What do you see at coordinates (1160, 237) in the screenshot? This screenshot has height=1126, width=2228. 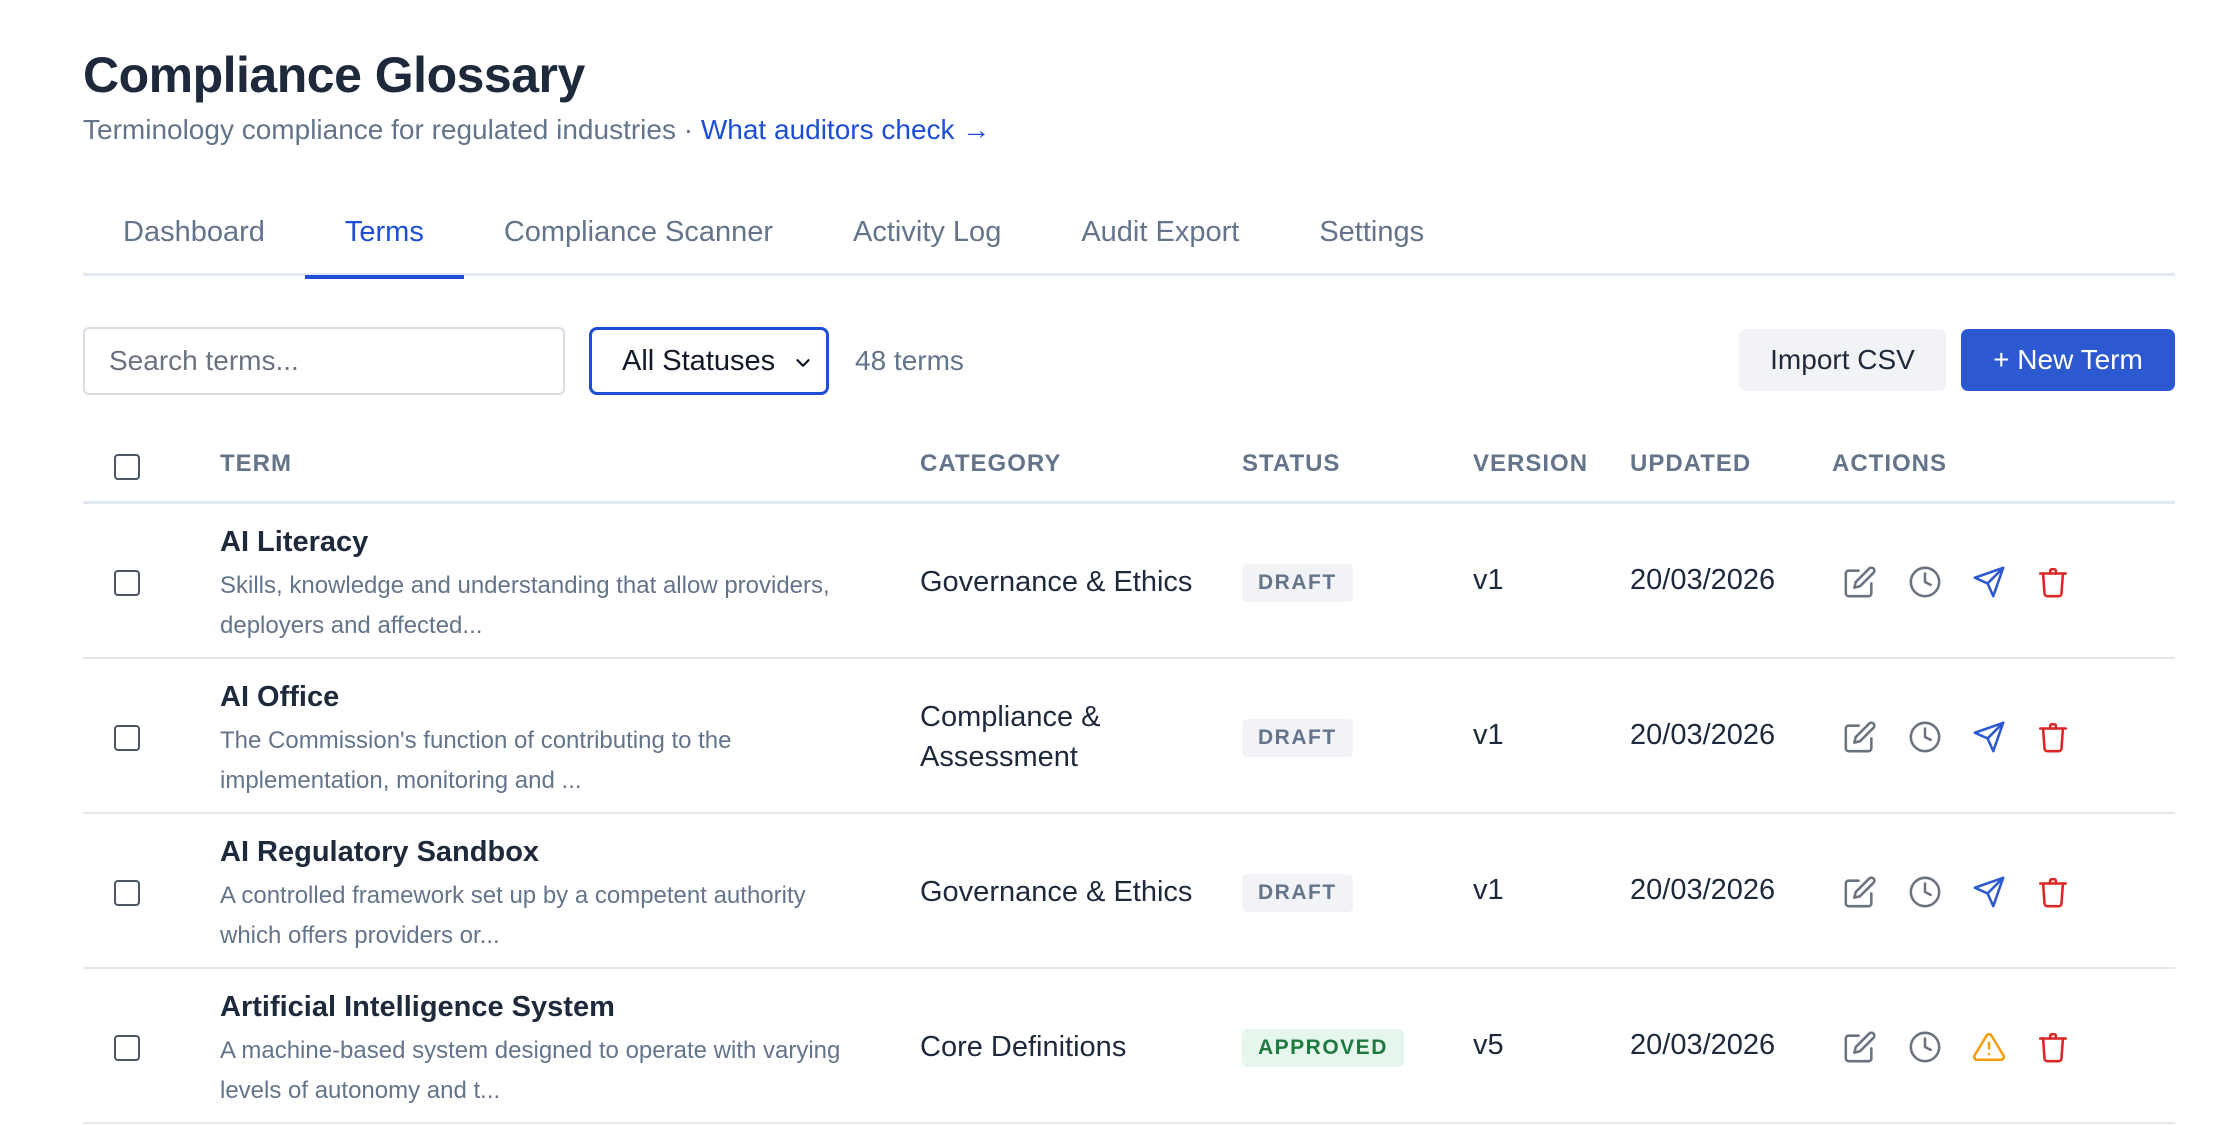 I see `tab-audit-export: Audit Export` at bounding box center [1160, 237].